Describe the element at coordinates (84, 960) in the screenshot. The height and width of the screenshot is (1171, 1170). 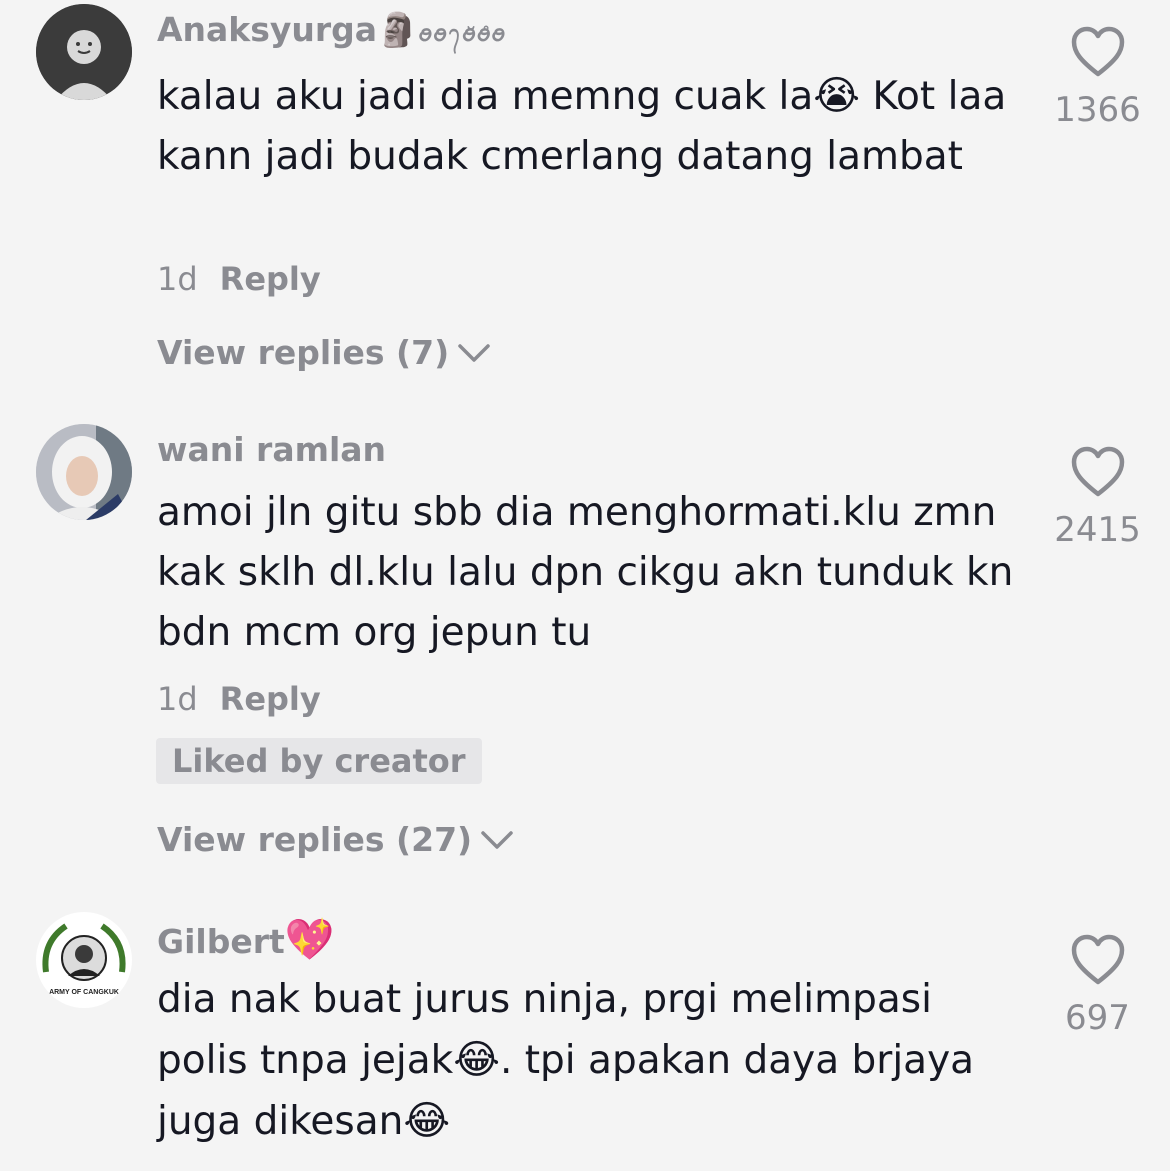
I see `avatar: ARMY OF CANGKUK` at that location.